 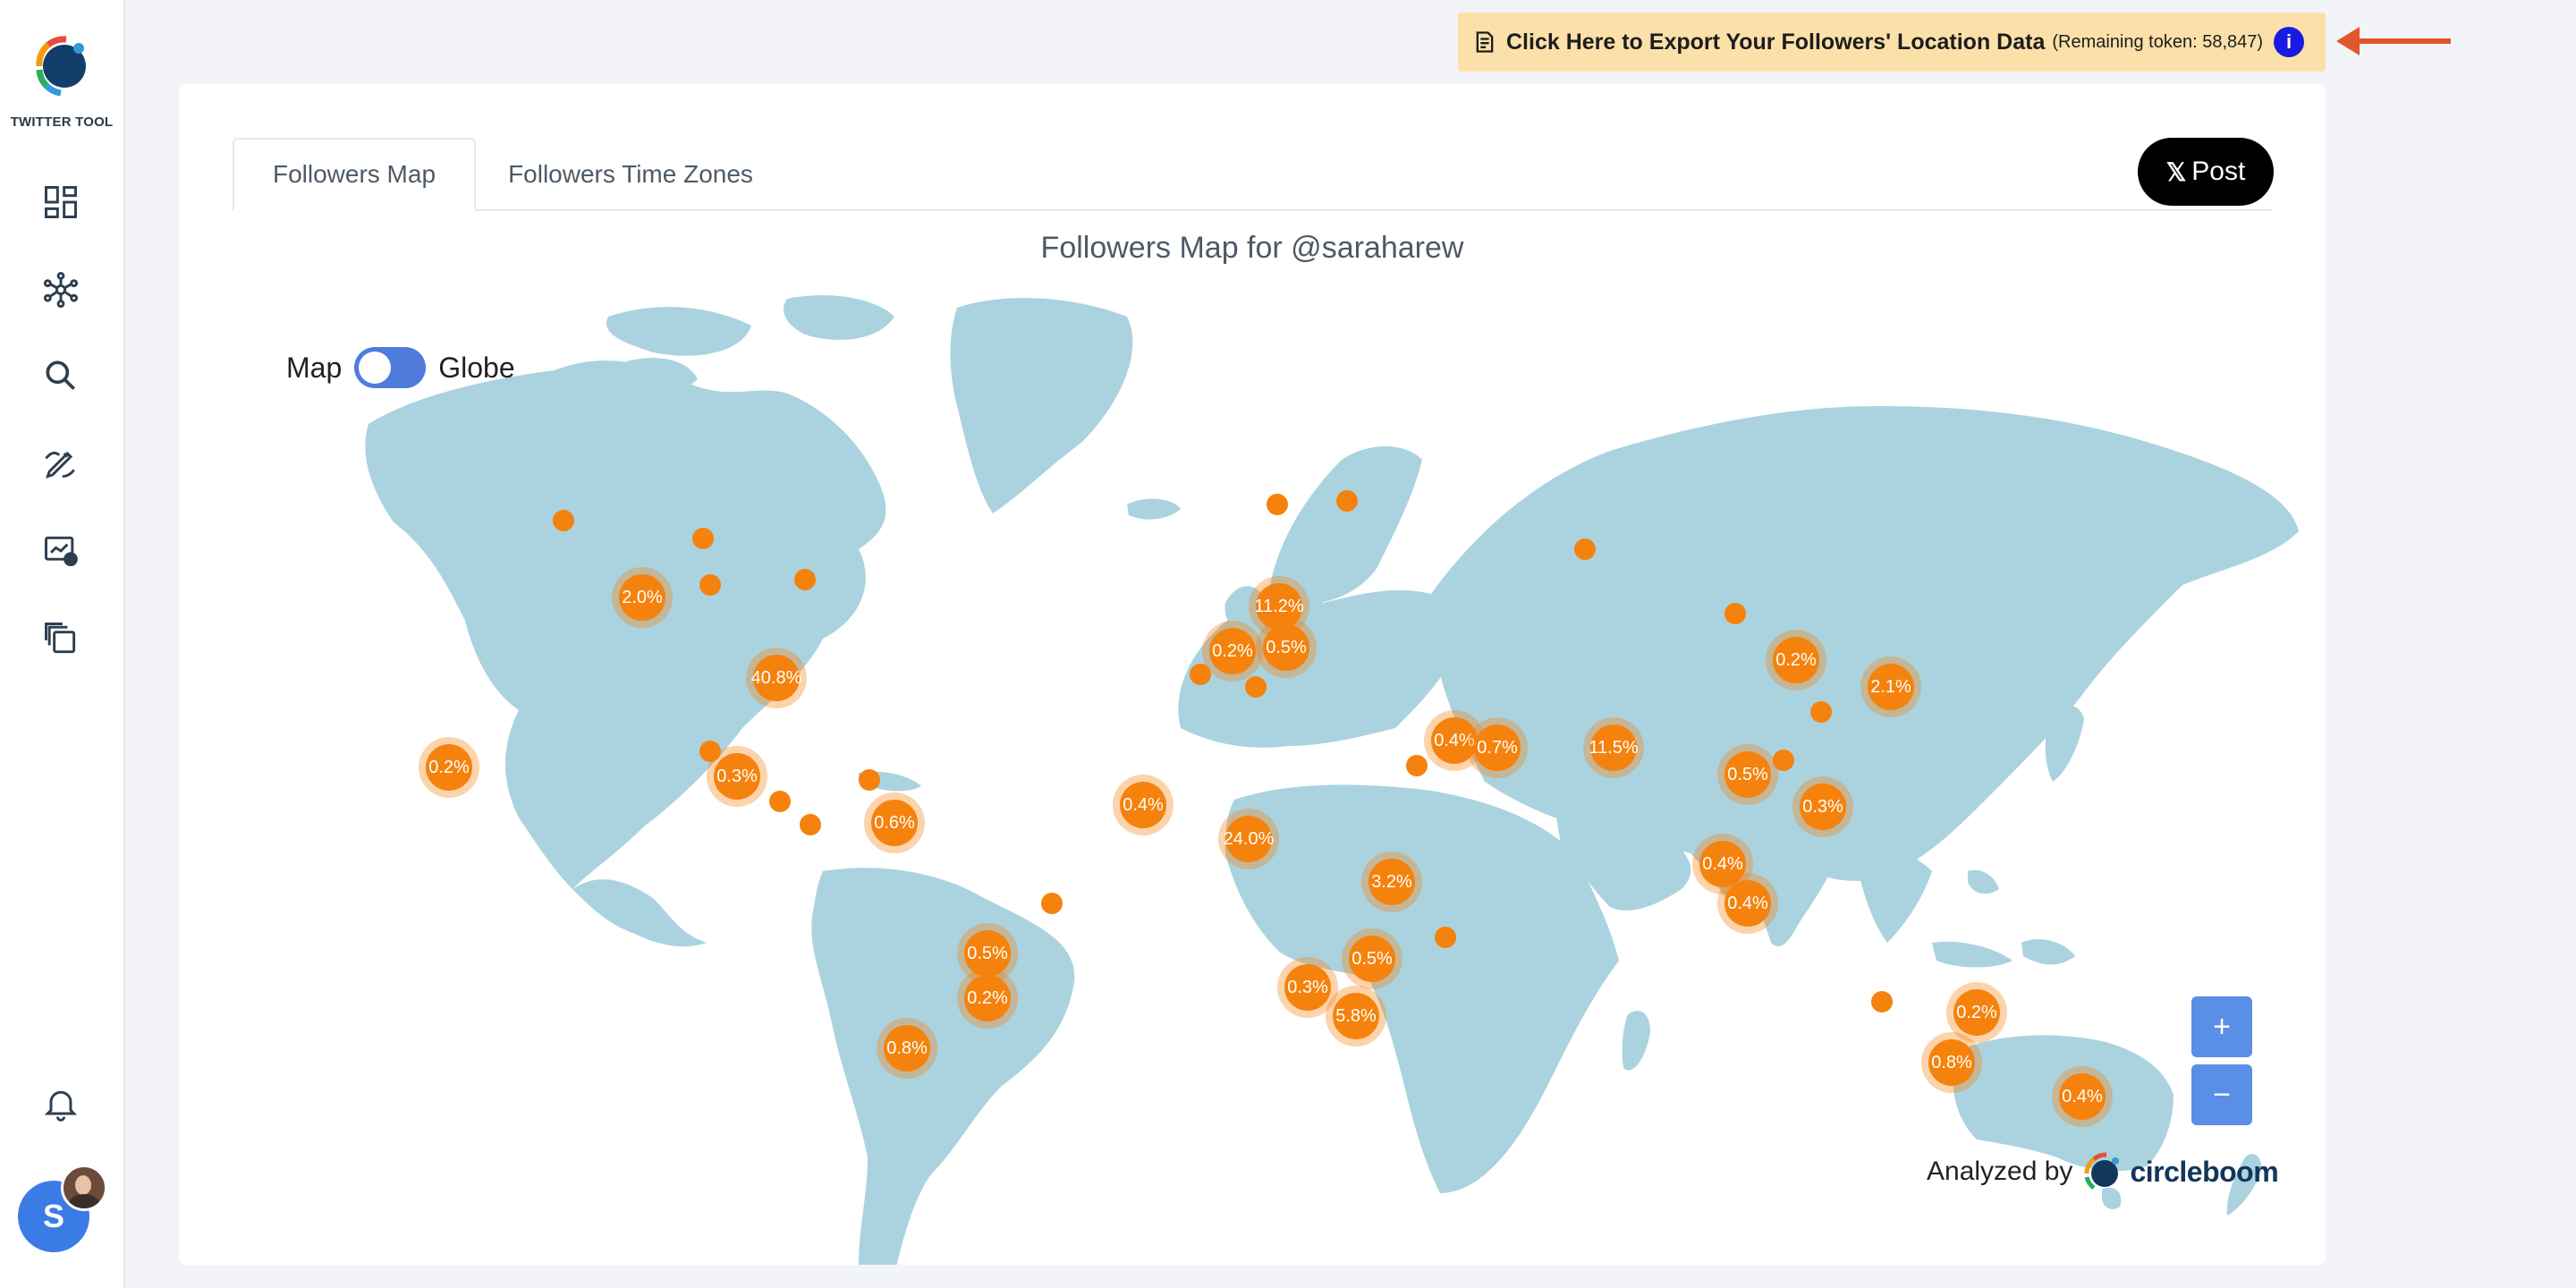 What do you see at coordinates (2204, 1172) in the screenshot?
I see `circleboom-brand: circleboom` at bounding box center [2204, 1172].